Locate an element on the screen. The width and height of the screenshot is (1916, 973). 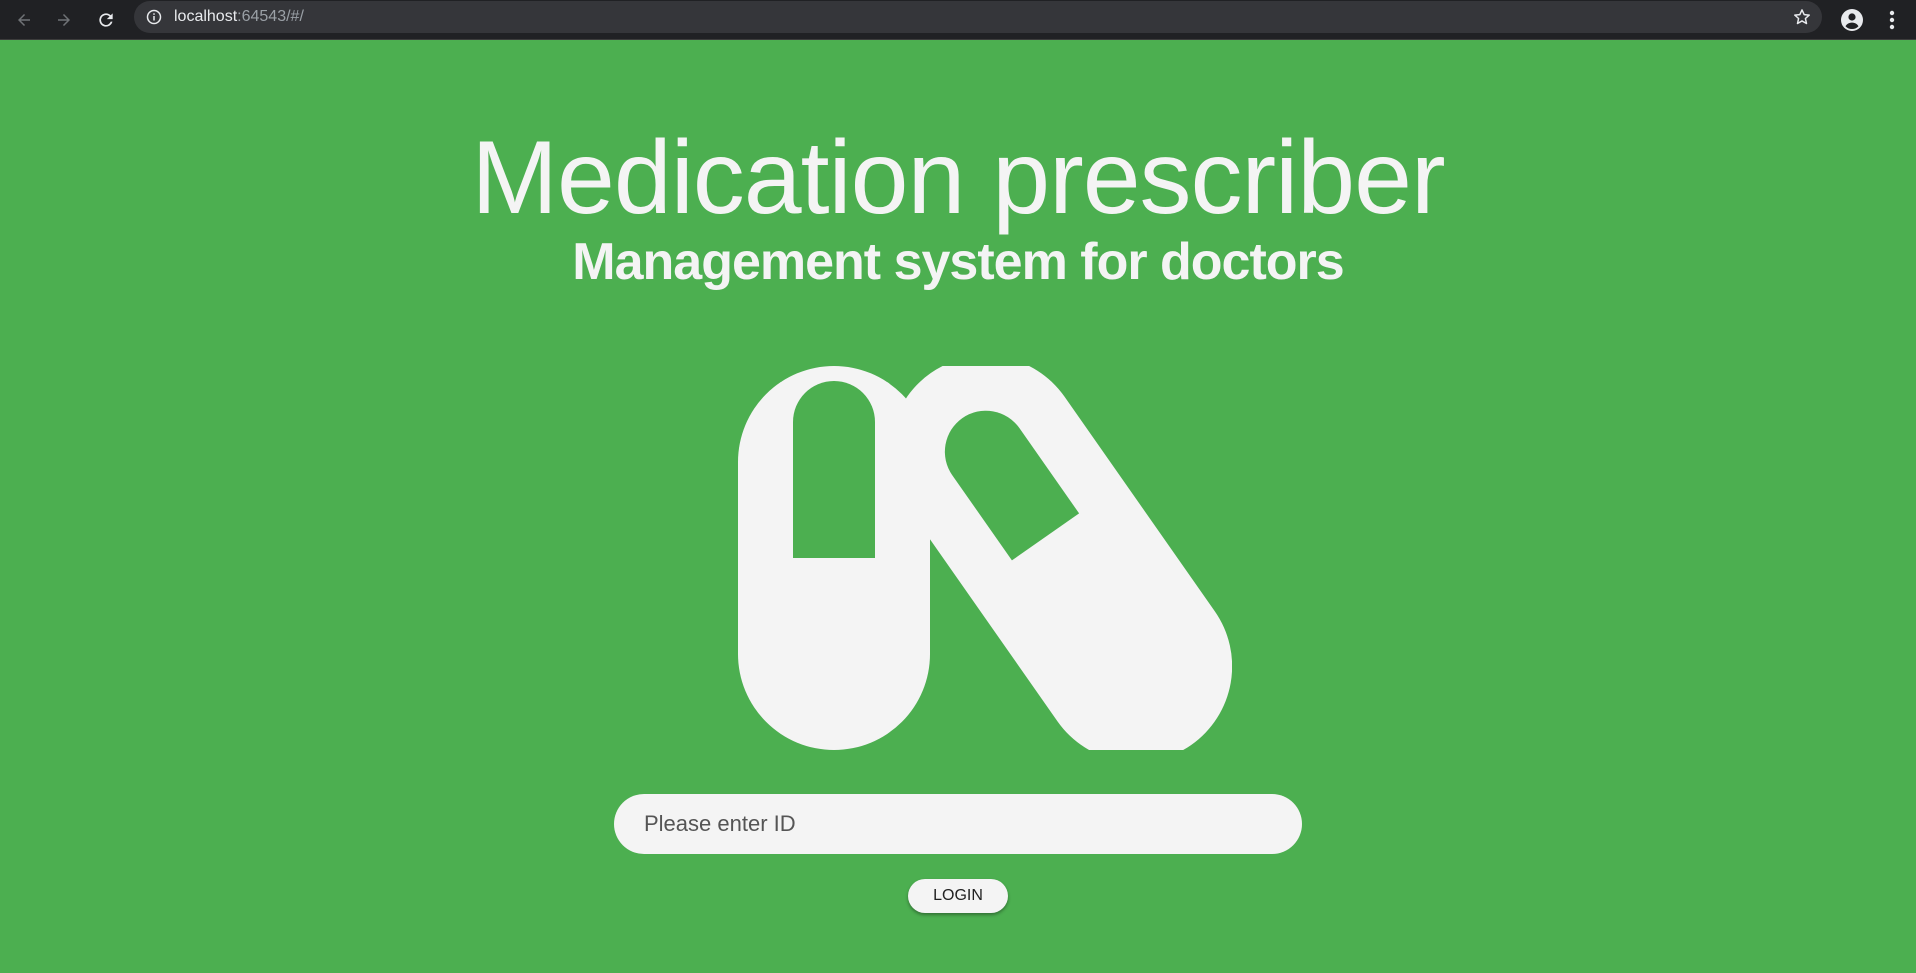
url-text: localhost:64543/#/ is located at coordinates (239, 17).